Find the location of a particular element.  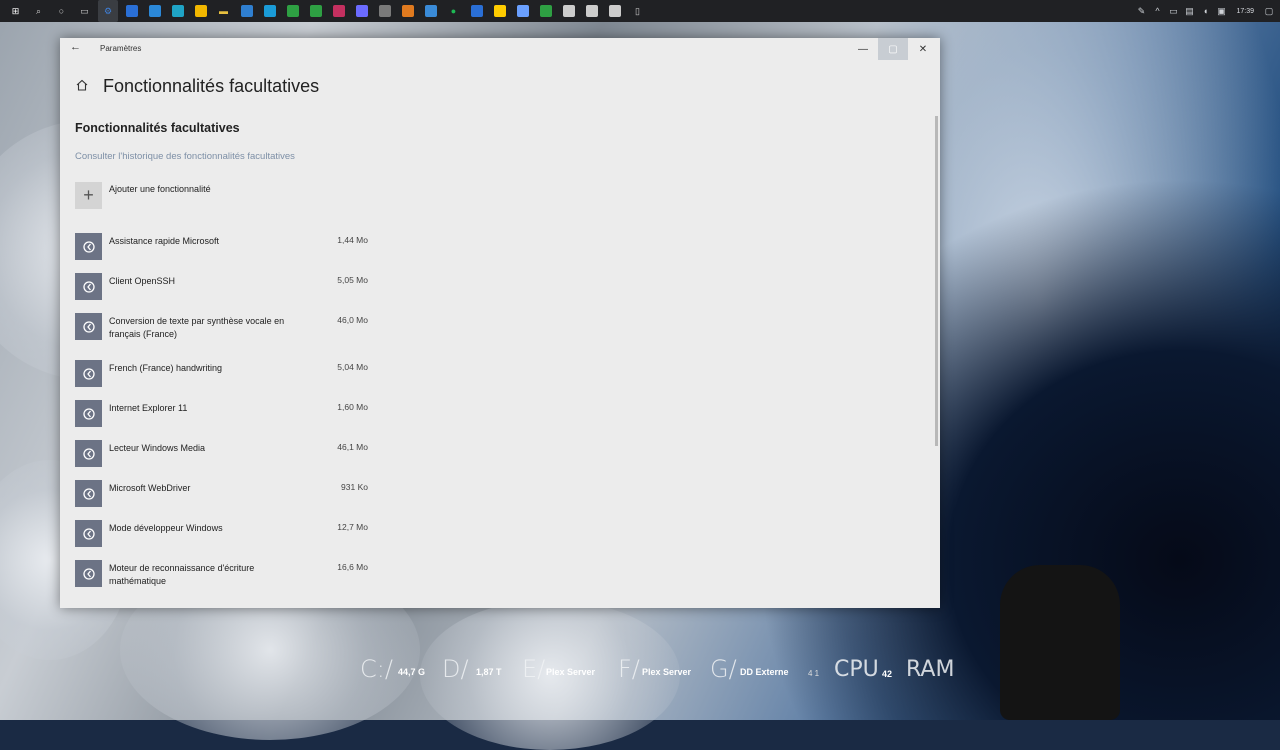

drive-f-label: Plex Server is located at coordinates (667, 672).